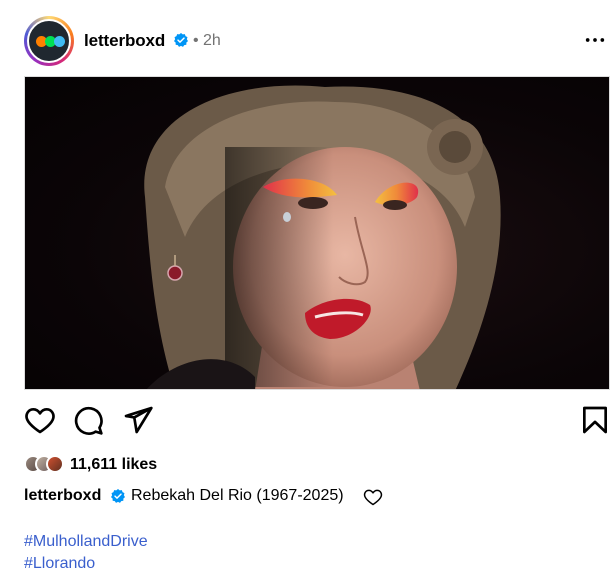 The image size is (612, 586). Describe the element at coordinates (40, 420) in the screenshot. I see `heart-icon` at that location.